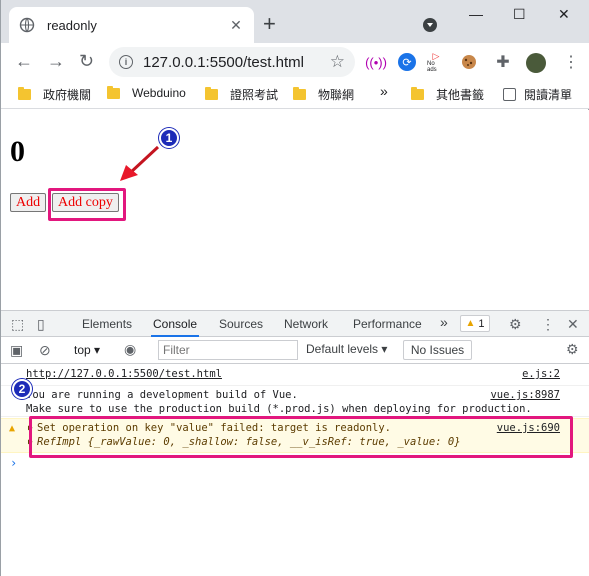  What do you see at coordinates (306, 324) in the screenshot?
I see `tab-network: Network` at bounding box center [306, 324].